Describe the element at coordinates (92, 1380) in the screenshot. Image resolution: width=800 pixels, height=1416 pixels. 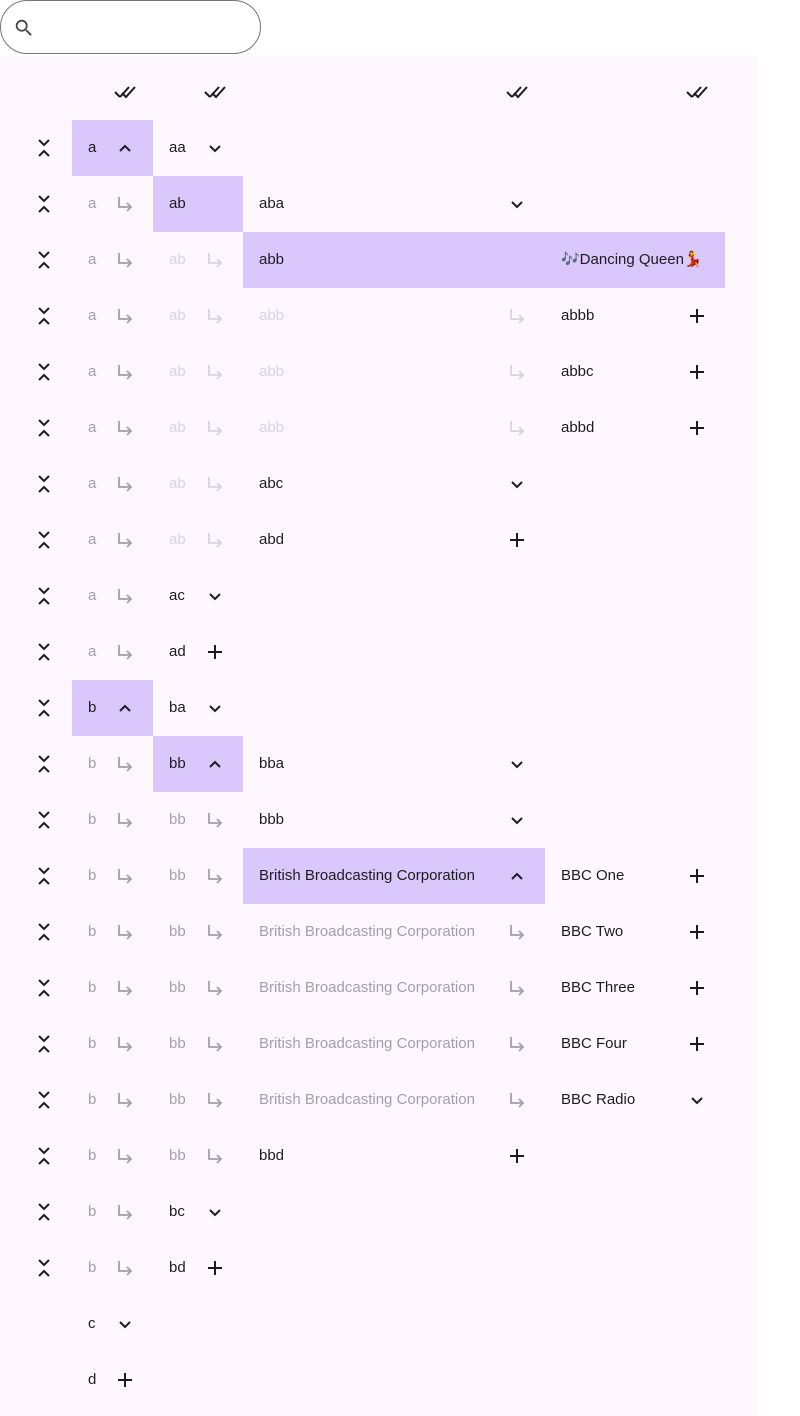
I see `node-label: d` at that location.